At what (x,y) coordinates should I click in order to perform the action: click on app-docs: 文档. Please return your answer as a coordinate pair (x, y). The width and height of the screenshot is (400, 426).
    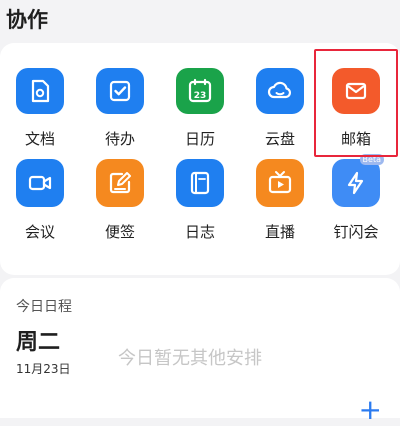
    Looking at the image, I should click on (40, 96).